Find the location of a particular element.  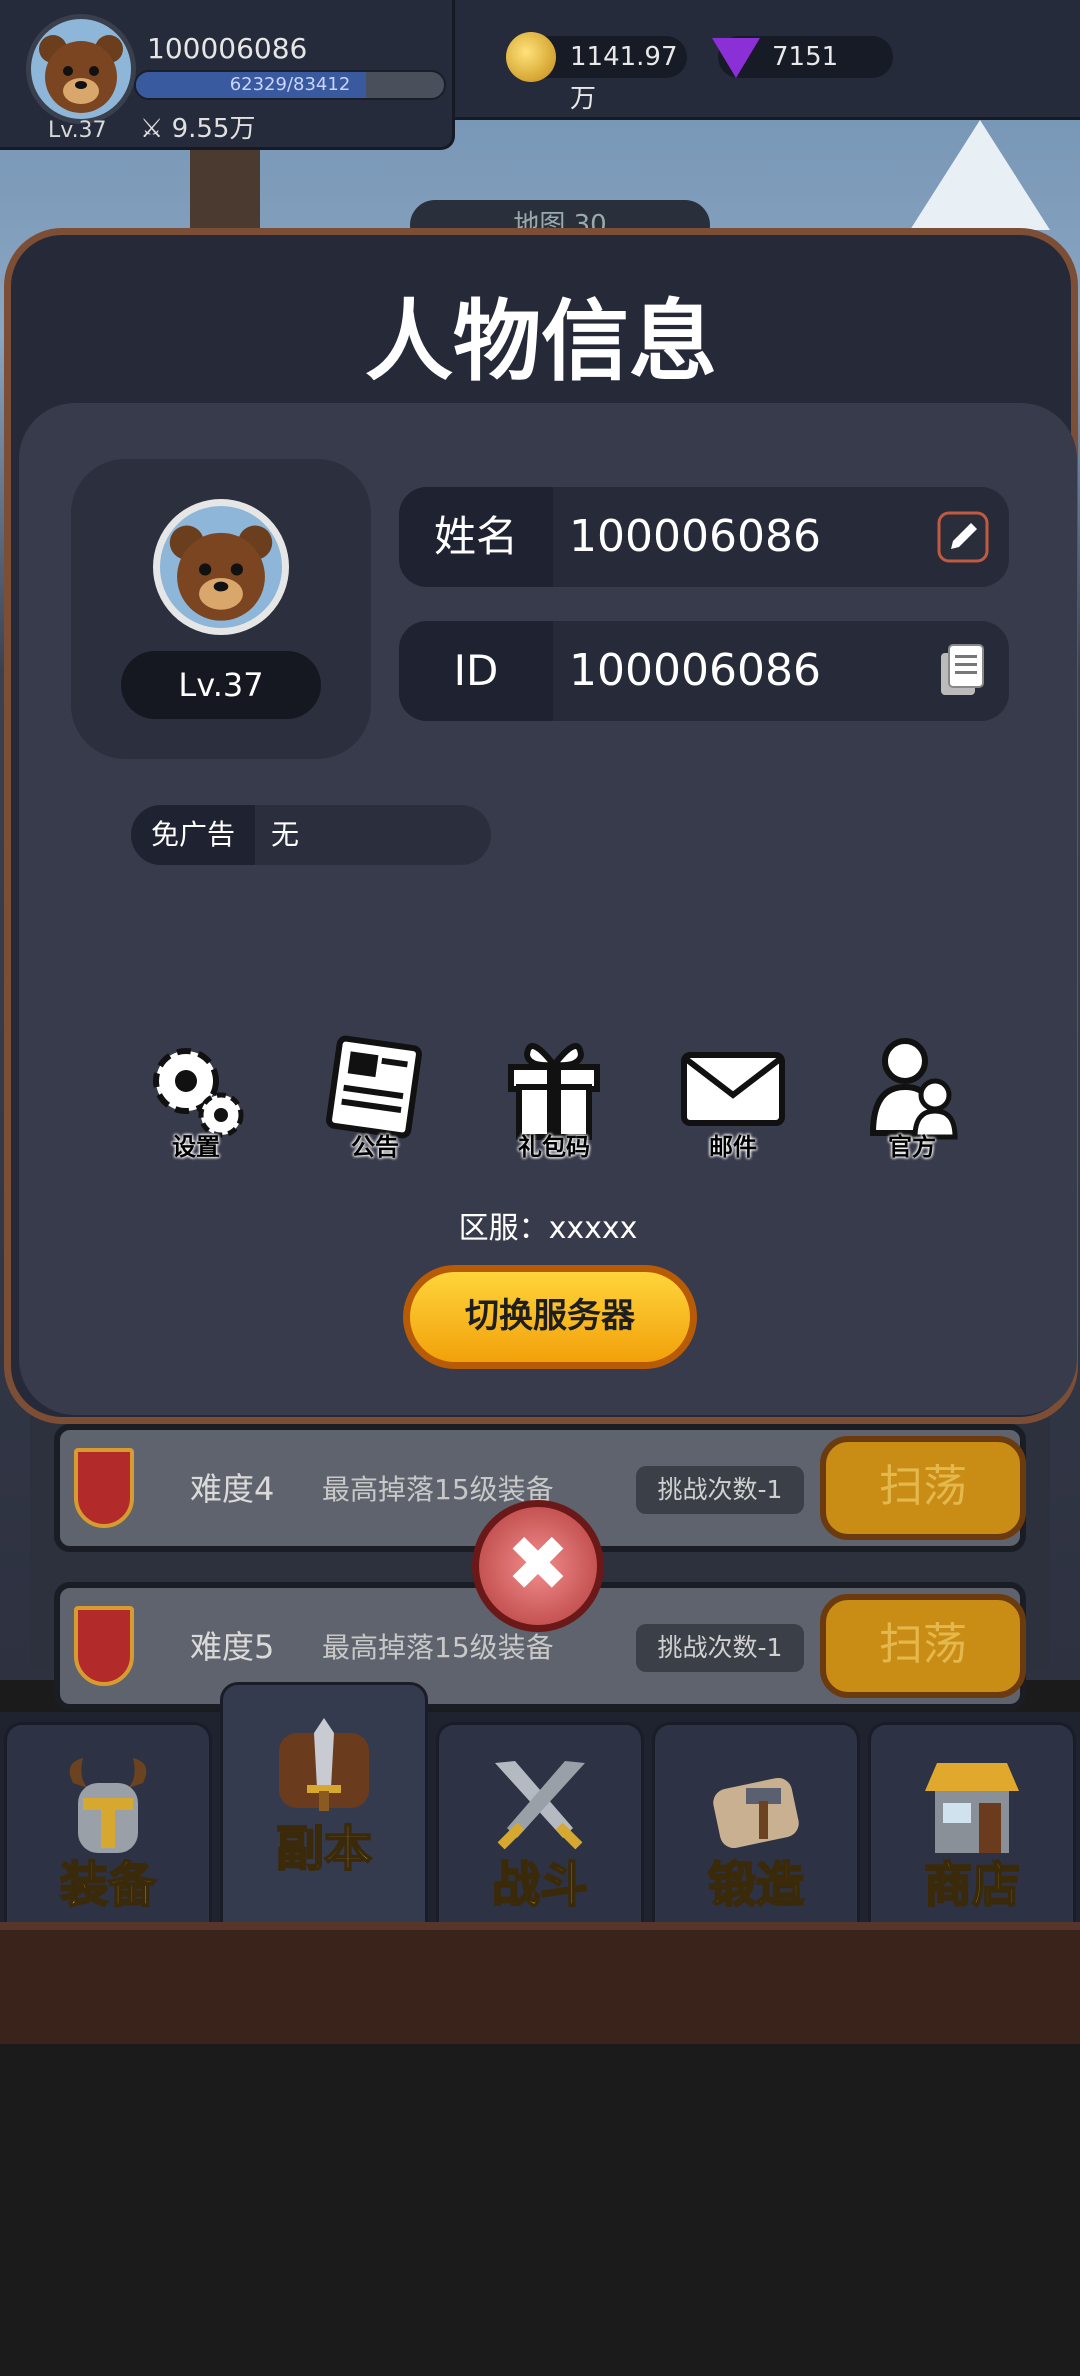

exp-bar: 62329/83412 is located at coordinates (290, 85).